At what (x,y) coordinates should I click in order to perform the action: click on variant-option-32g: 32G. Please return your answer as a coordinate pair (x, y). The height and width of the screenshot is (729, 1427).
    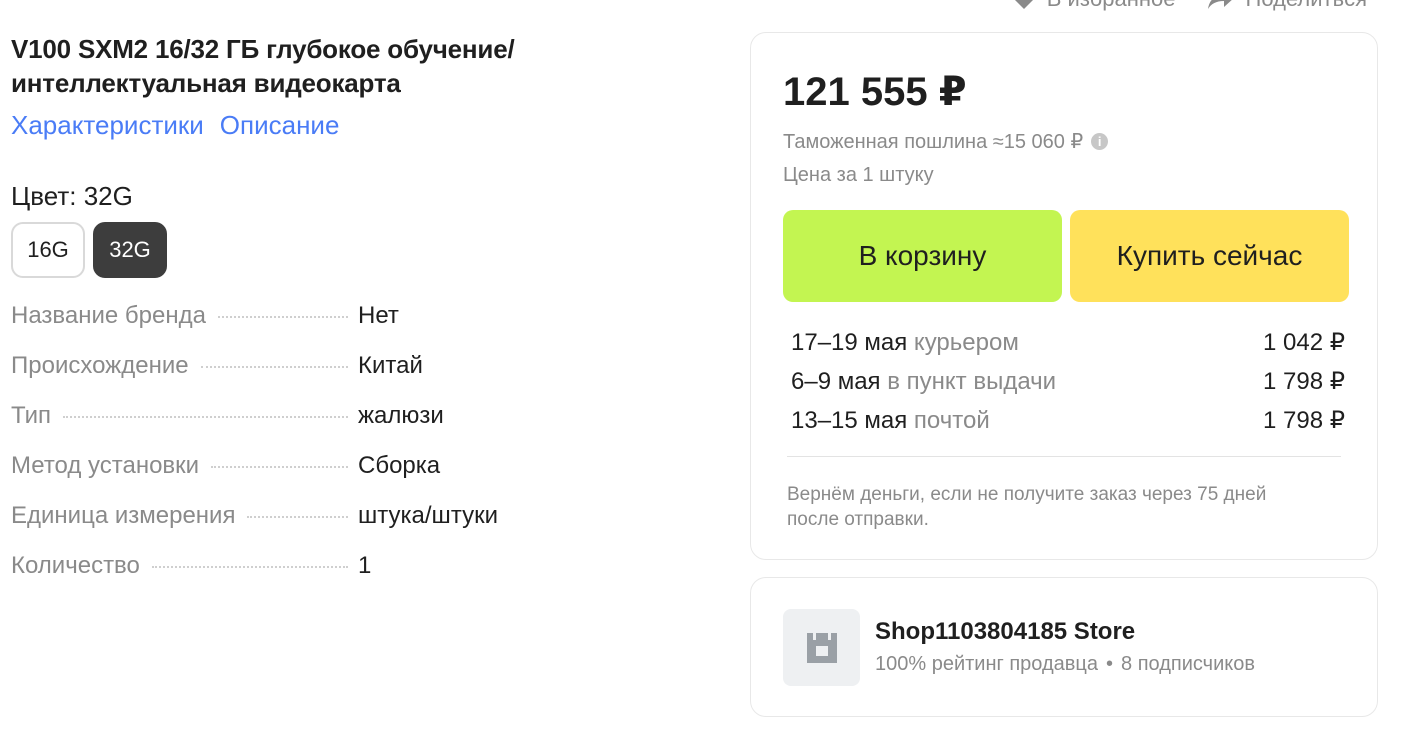
    Looking at the image, I should click on (130, 250).